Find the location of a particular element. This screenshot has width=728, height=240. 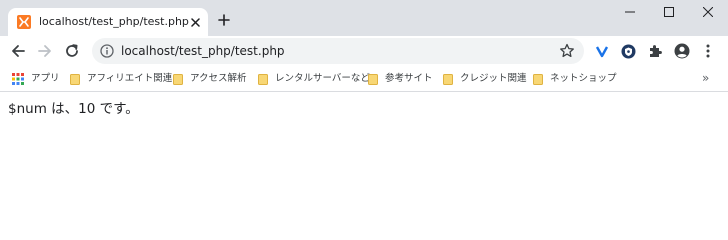

extension-v-button is located at coordinates (602, 51).